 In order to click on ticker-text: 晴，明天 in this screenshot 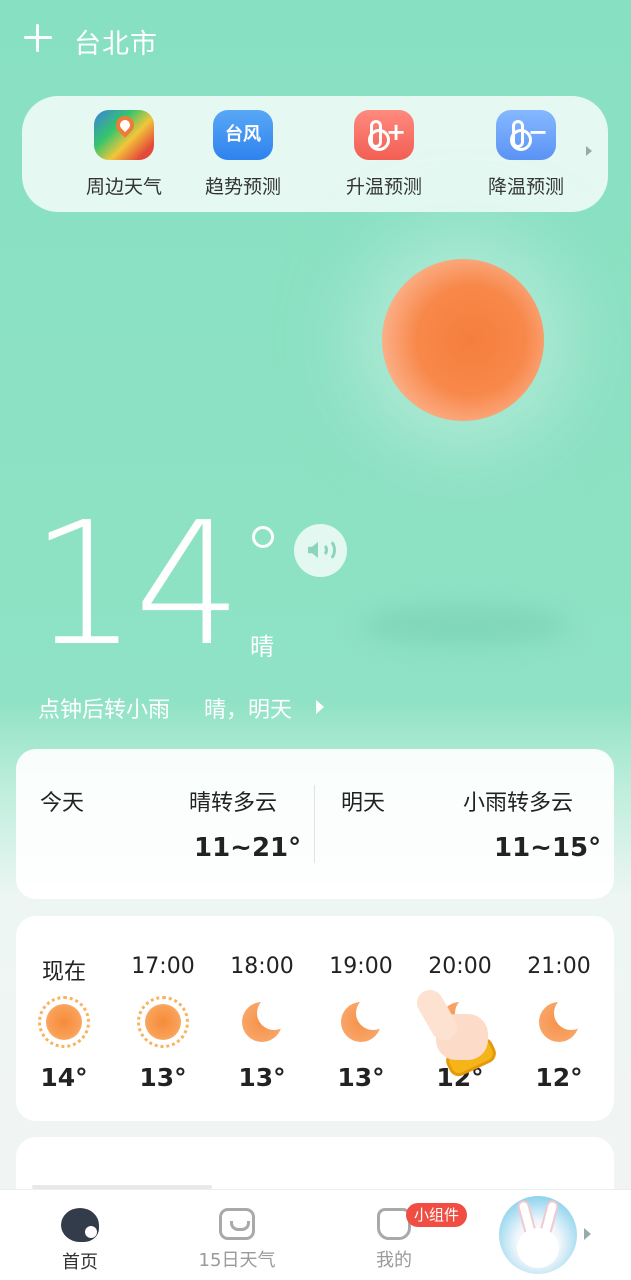, I will do `click(248, 710)`.